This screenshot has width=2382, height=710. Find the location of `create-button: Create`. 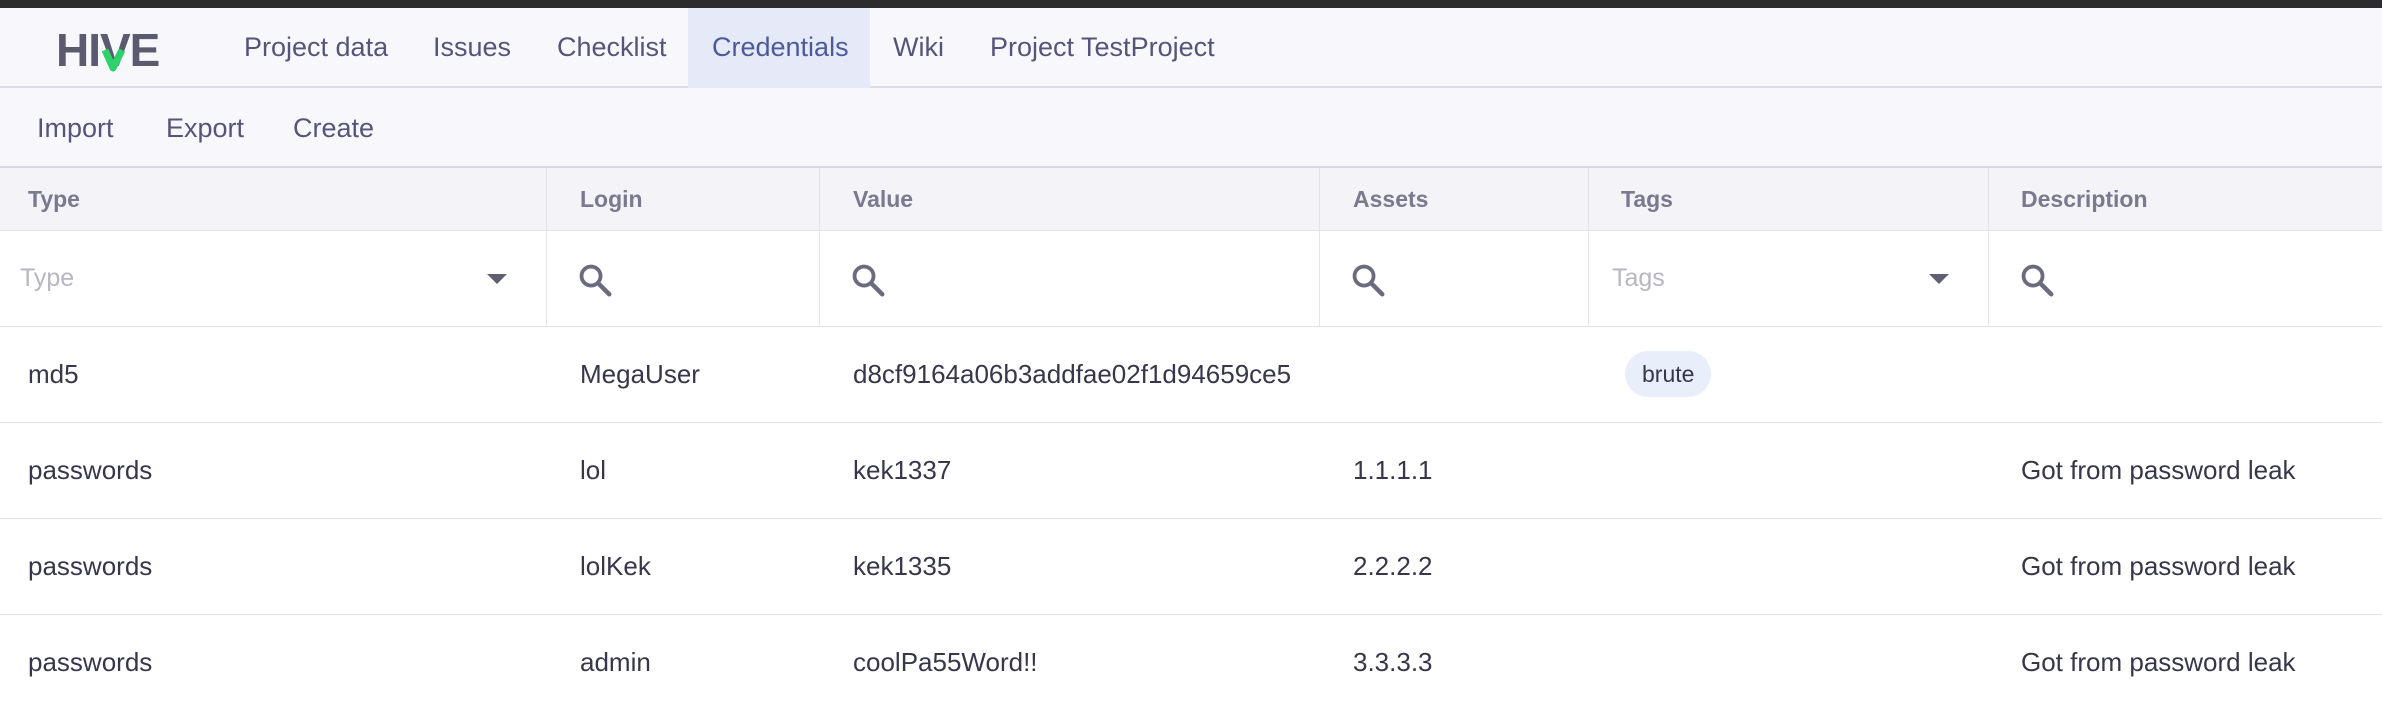

create-button: Create is located at coordinates (333, 127).